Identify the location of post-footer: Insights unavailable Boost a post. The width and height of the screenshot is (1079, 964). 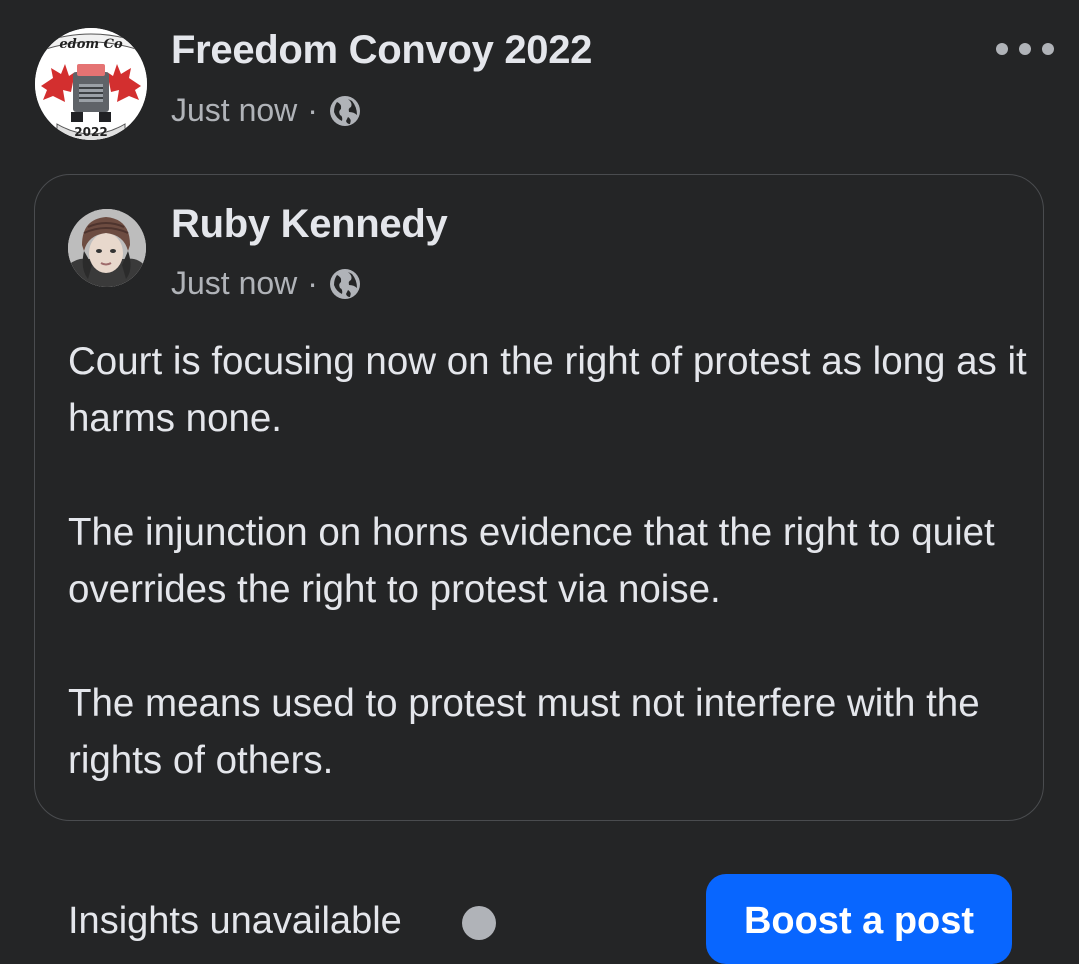
(539, 902).